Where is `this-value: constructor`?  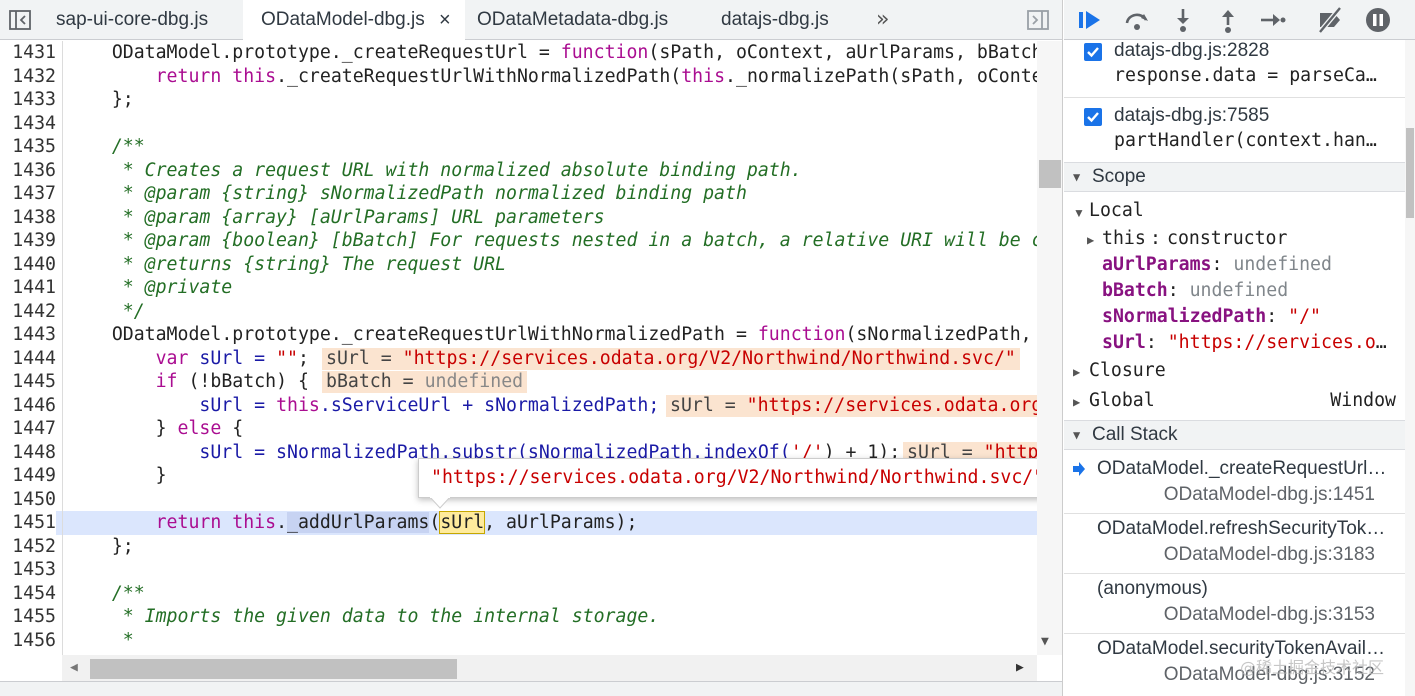
this-value: constructor is located at coordinates (1227, 238).